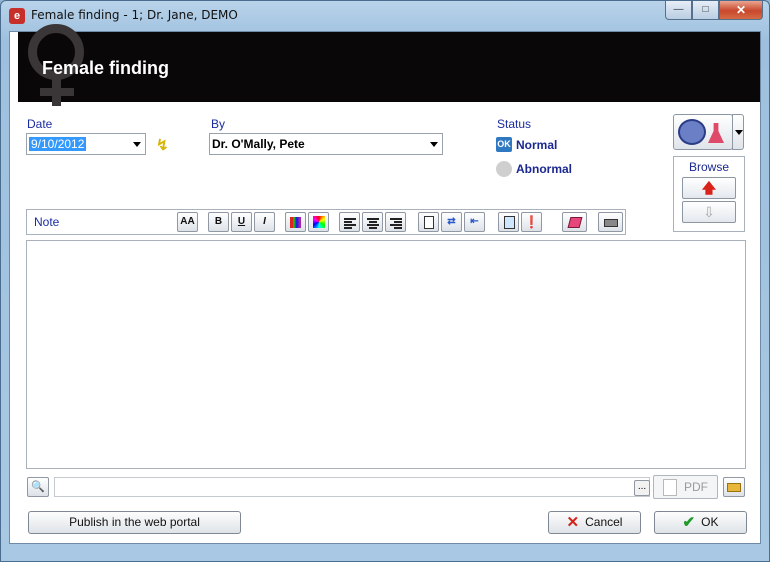 The height and width of the screenshot is (562, 770). I want to click on browse-up-button: 🡅, so click(709, 188).